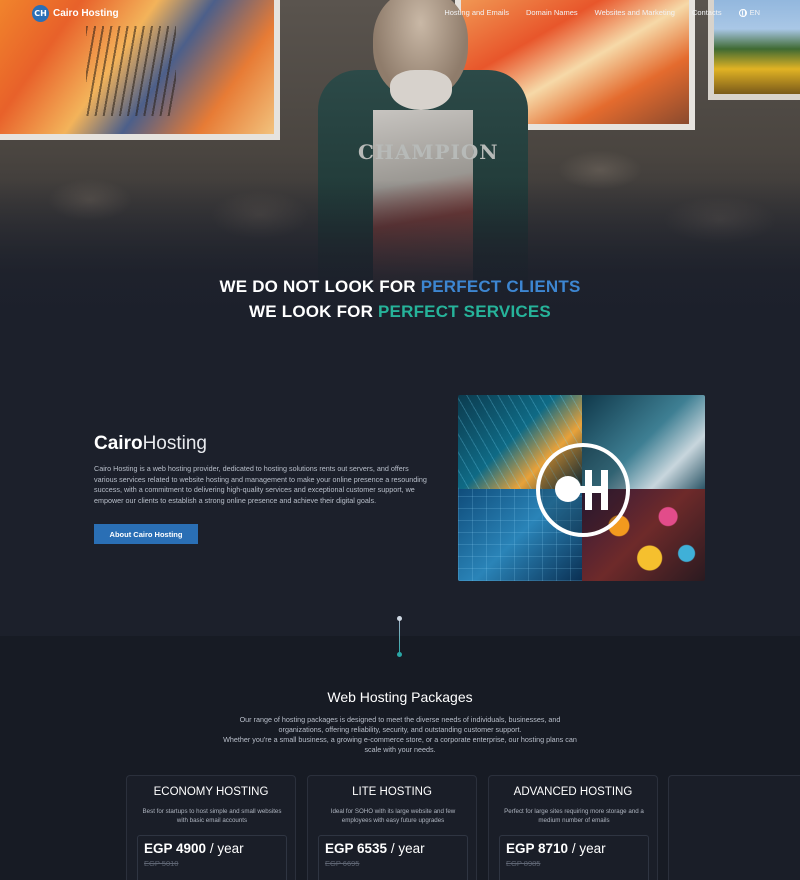 Image resolution: width=800 pixels, height=880 pixels. Describe the element at coordinates (754, 12) in the screenshot. I see `language-code: EN` at that location.